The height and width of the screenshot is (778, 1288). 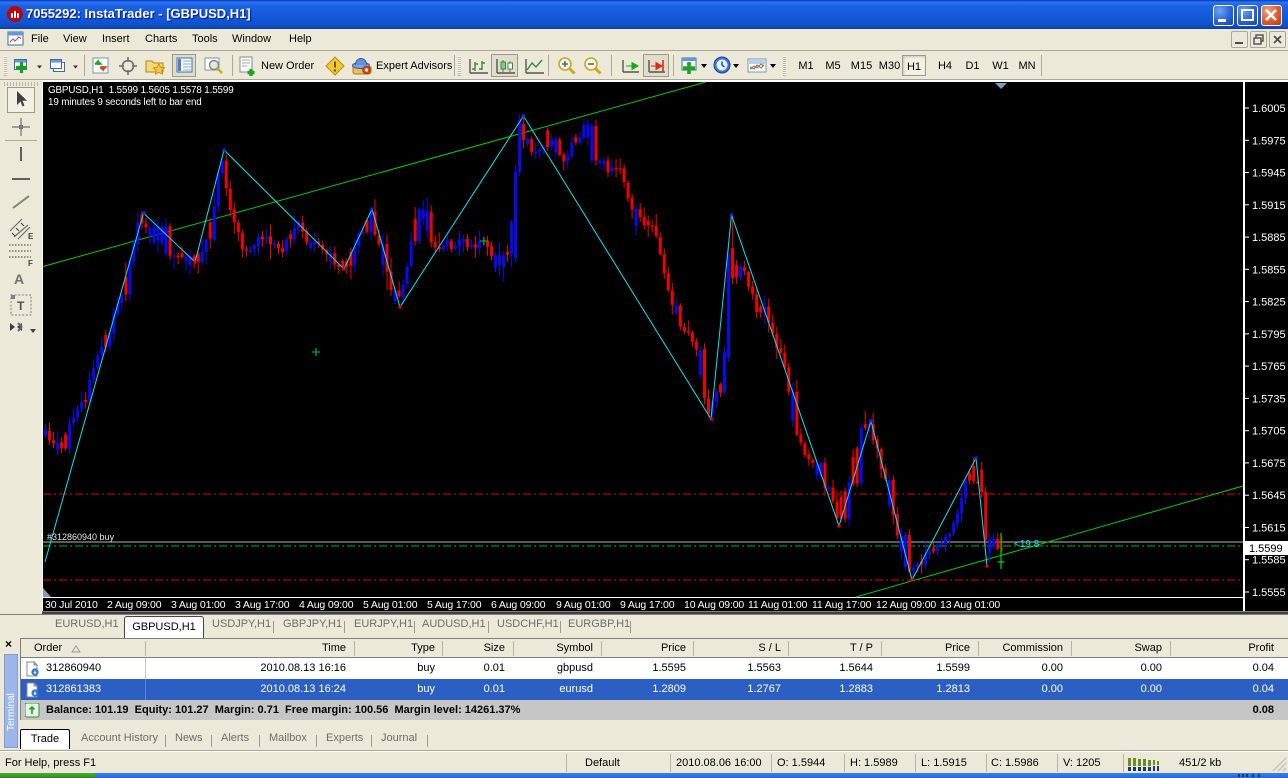 What do you see at coordinates (1269, 367) in the screenshot?
I see `svg-text: 1.5765` at bounding box center [1269, 367].